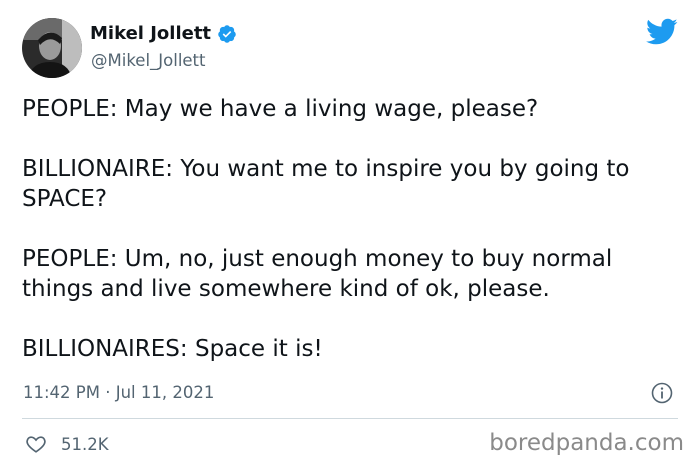 This screenshot has width=700, height=472. I want to click on profile-photo-icon, so click(52, 48).